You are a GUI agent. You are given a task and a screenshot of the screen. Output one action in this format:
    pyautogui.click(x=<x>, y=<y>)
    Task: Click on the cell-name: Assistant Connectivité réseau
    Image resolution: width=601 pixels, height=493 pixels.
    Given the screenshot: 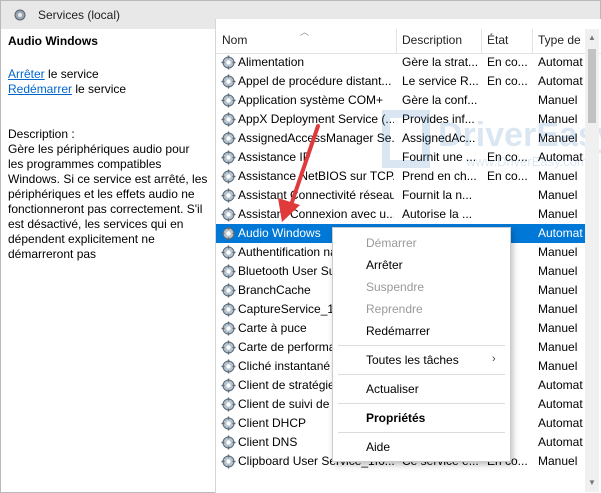 What is the action you would take?
    pyautogui.click(x=316, y=195)
    